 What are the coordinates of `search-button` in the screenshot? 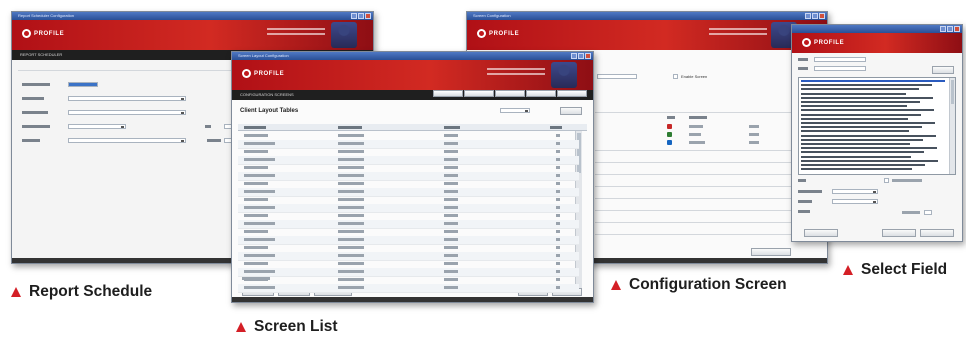 It's located at (571, 111).